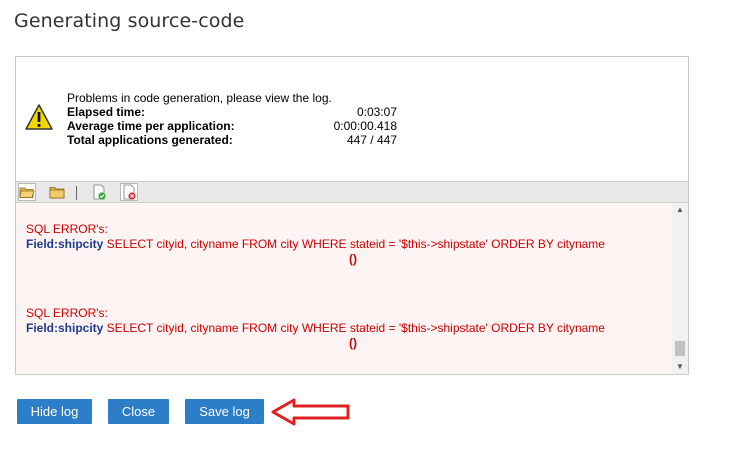 The width and height of the screenshot is (751, 456). I want to click on scrollbar-thumb, so click(680, 348).